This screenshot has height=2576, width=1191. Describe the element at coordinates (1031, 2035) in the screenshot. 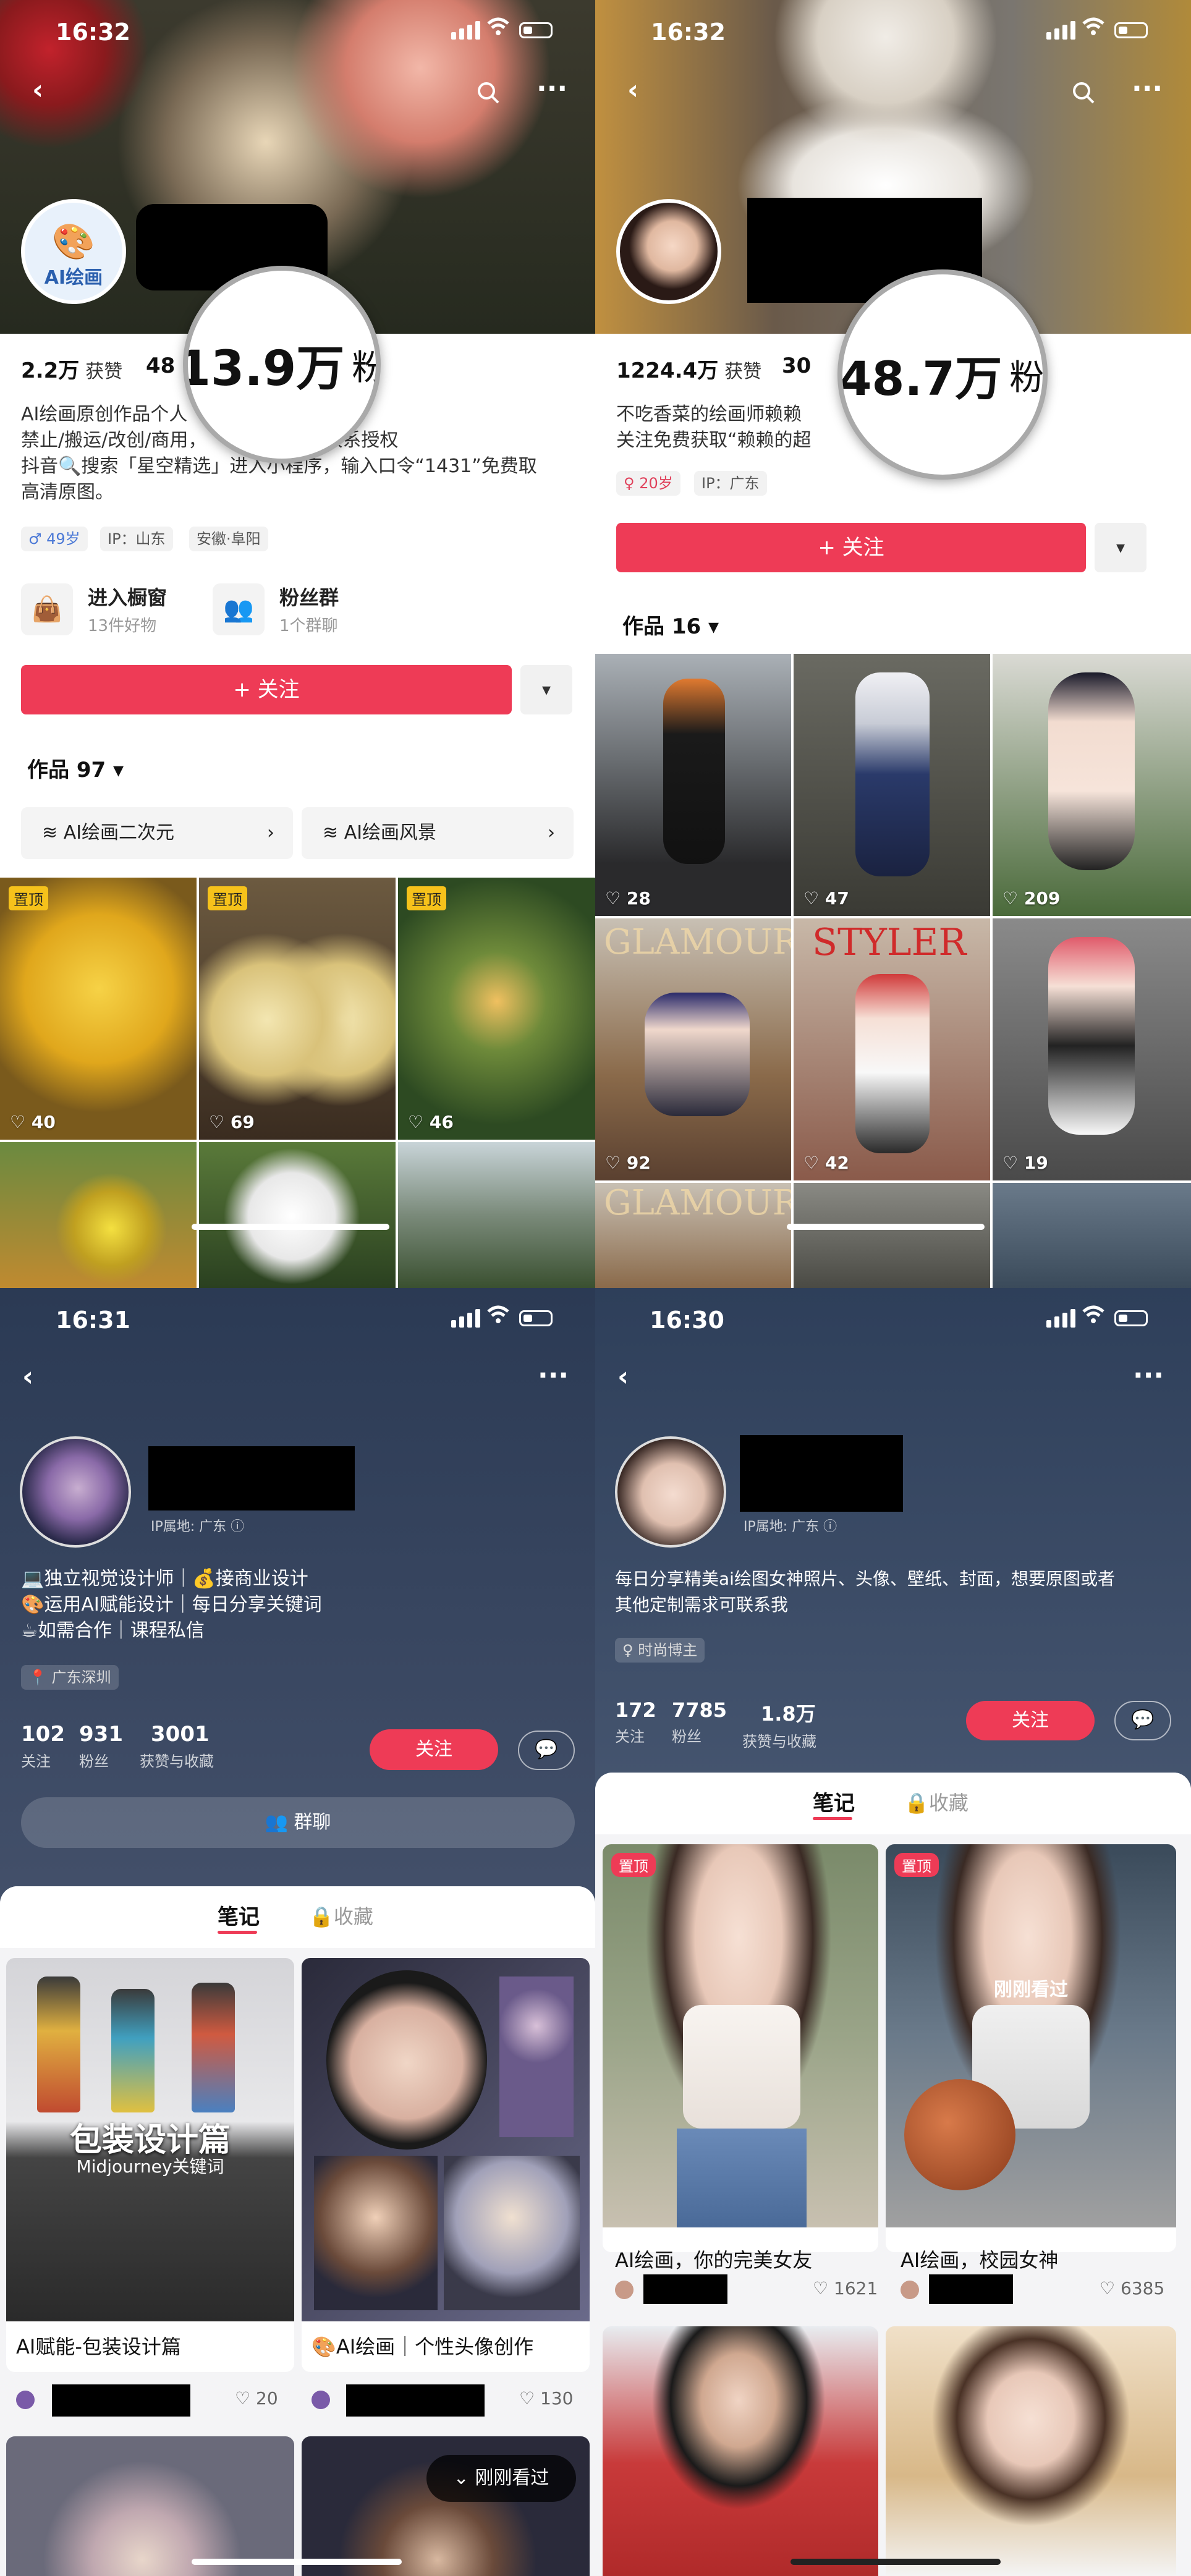

I see `note-cover: 置顶 刚刚看过` at that location.